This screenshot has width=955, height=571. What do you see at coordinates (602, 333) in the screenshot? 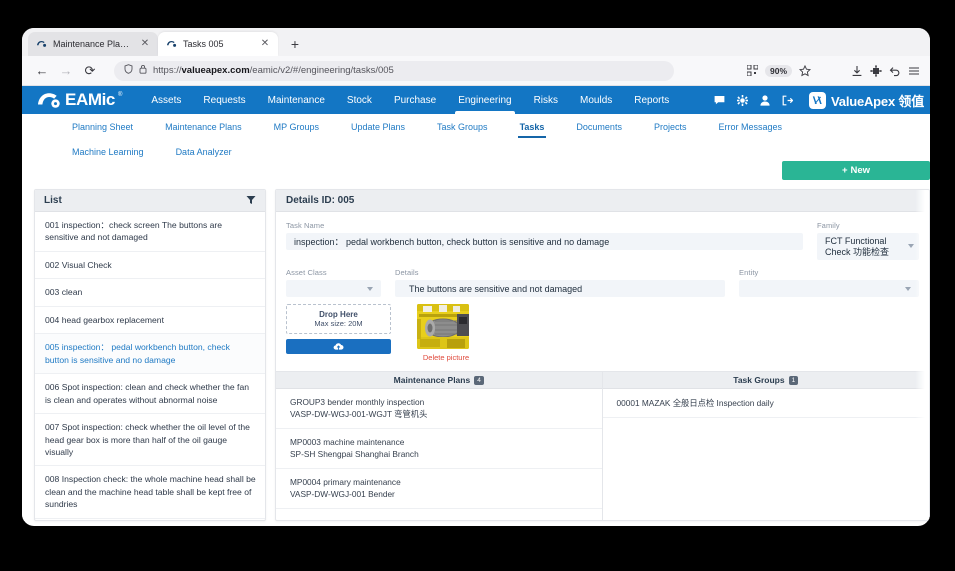
I see `details-row-3: Drop Here Max size: 20M Delete picture` at bounding box center [602, 333].